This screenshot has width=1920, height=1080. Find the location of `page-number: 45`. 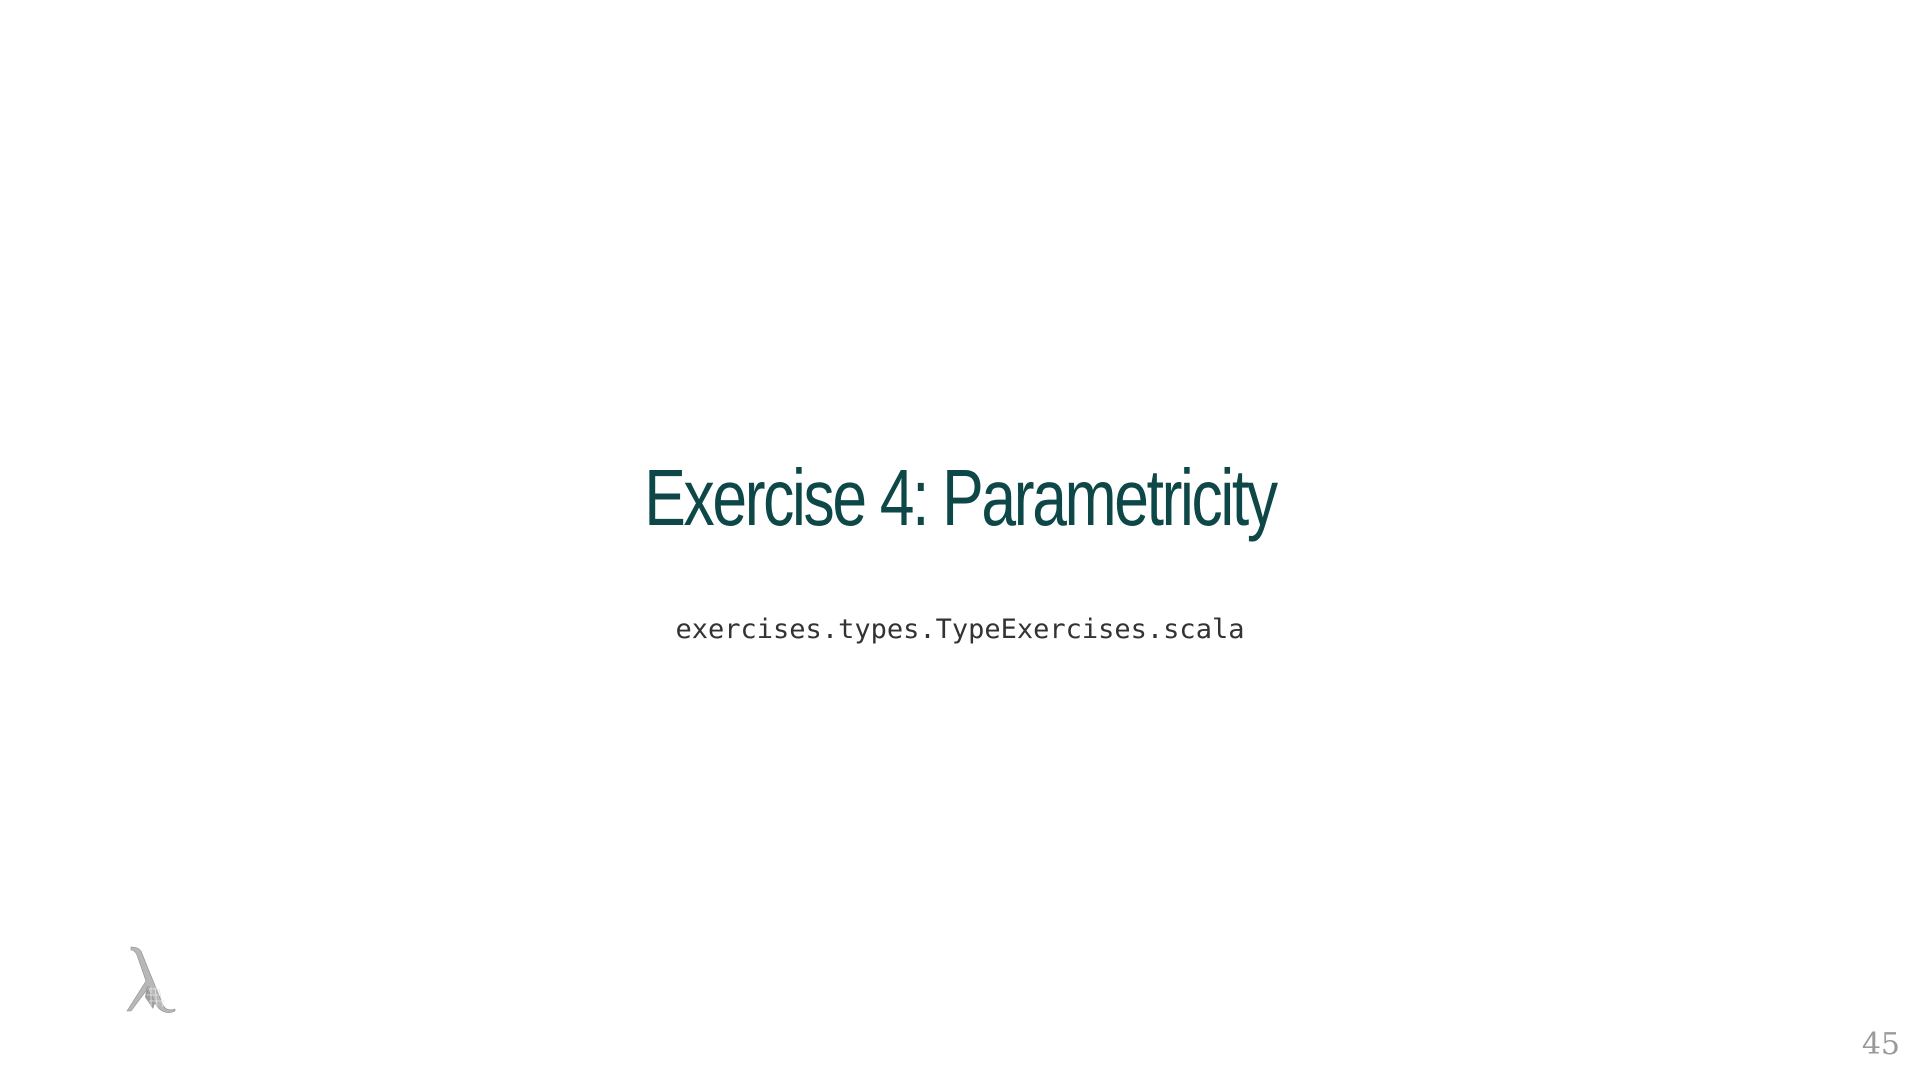

page-number: 45 is located at coordinates (1880, 1044).